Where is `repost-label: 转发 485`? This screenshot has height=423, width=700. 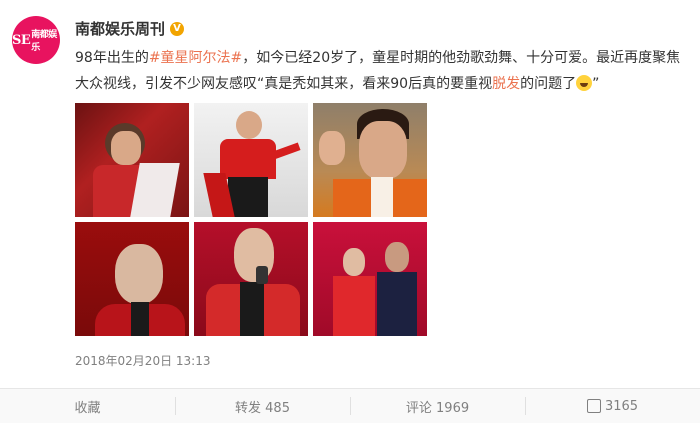 repost-label: 转发 485 is located at coordinates (262, 408).